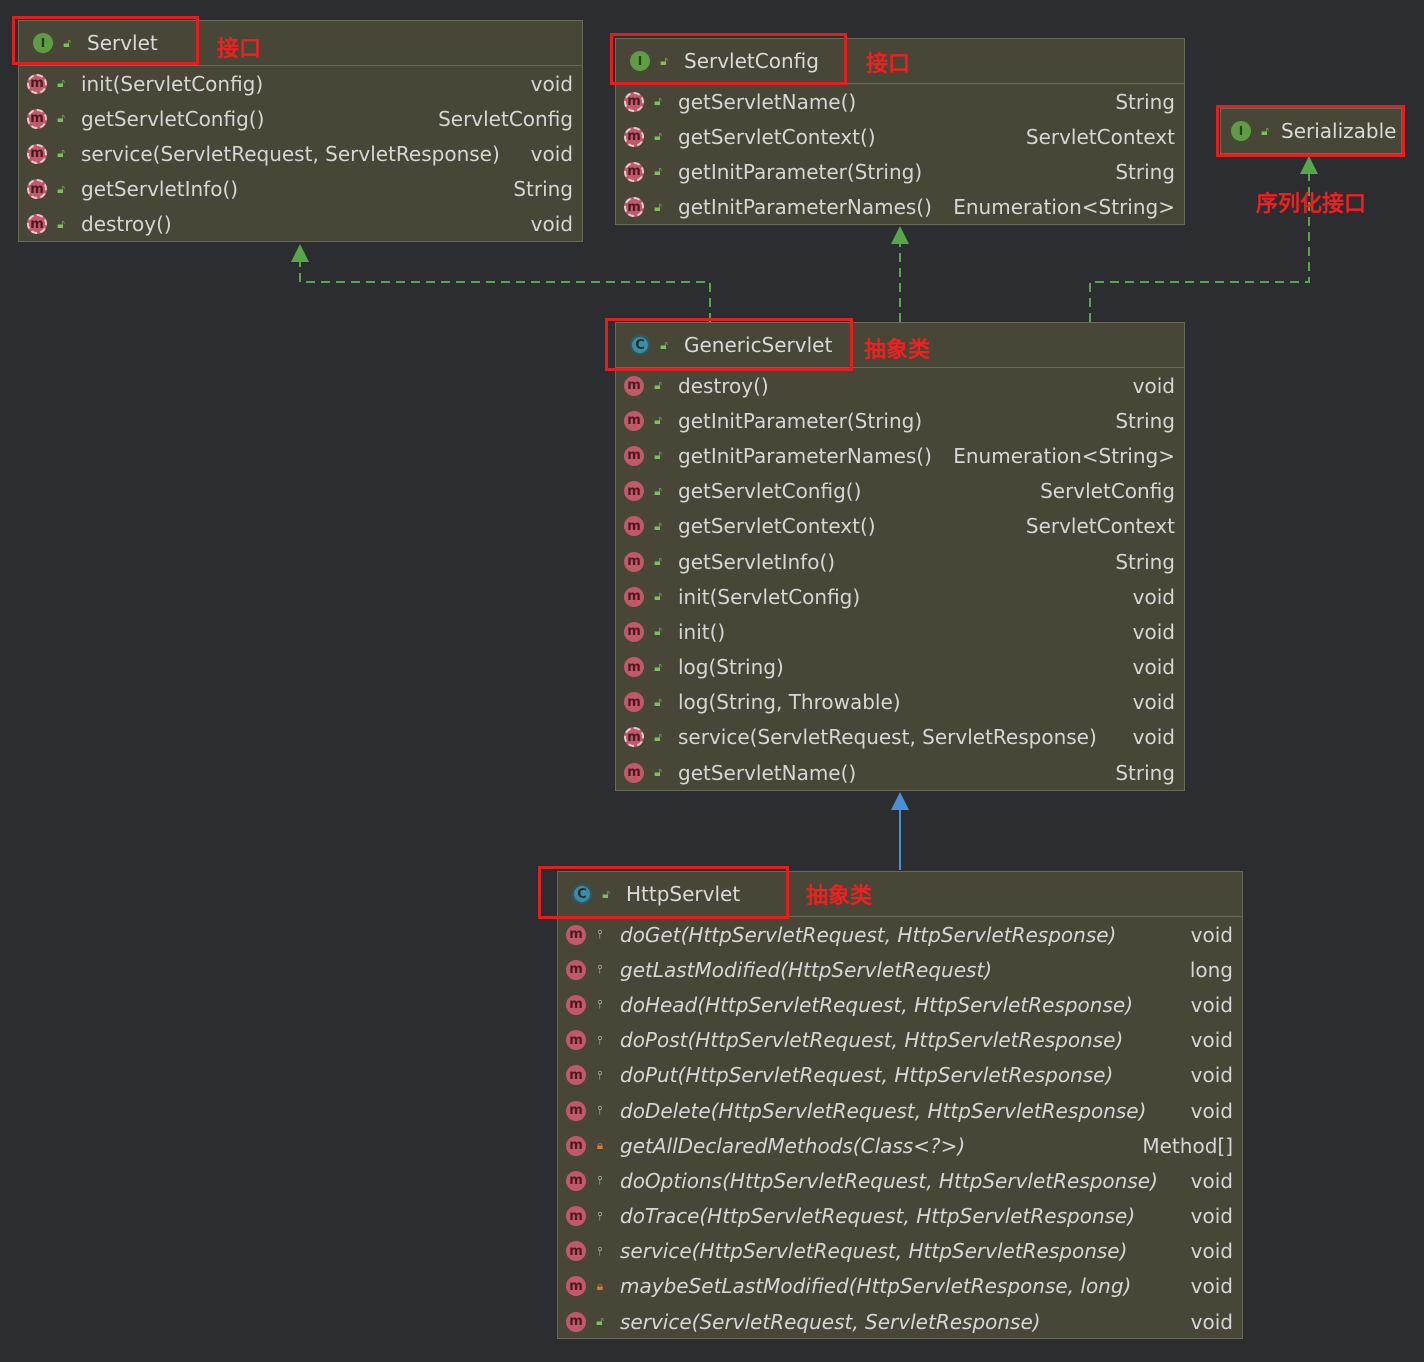  What do you see at coordinates (728, 59) in the screenshot?
I see `servletconfig-highlight-box` at bounding box center [728, 59].